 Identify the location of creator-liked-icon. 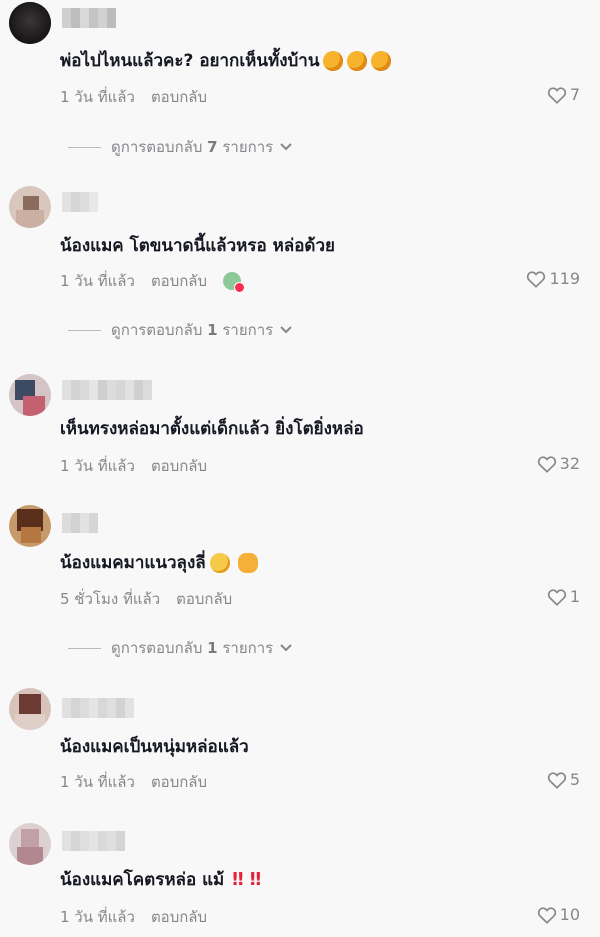
(234, 282).